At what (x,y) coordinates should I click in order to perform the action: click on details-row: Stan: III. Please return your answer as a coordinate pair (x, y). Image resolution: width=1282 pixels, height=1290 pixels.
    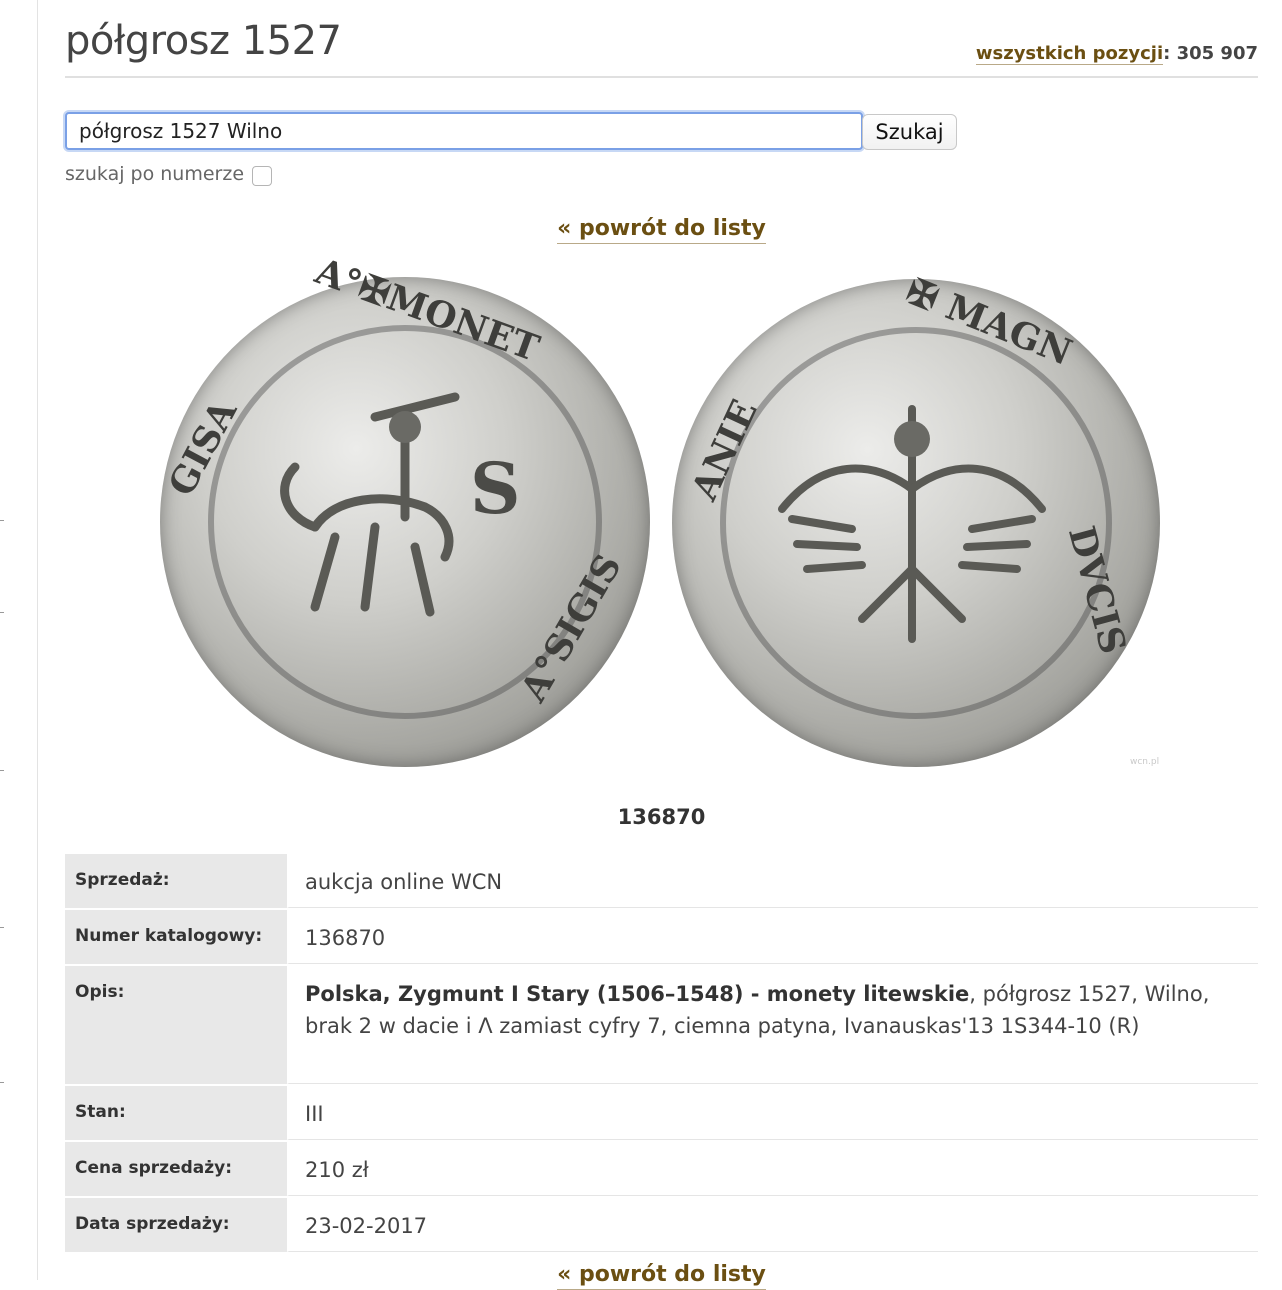
    Looking at the image, I should click on (661, 1114).